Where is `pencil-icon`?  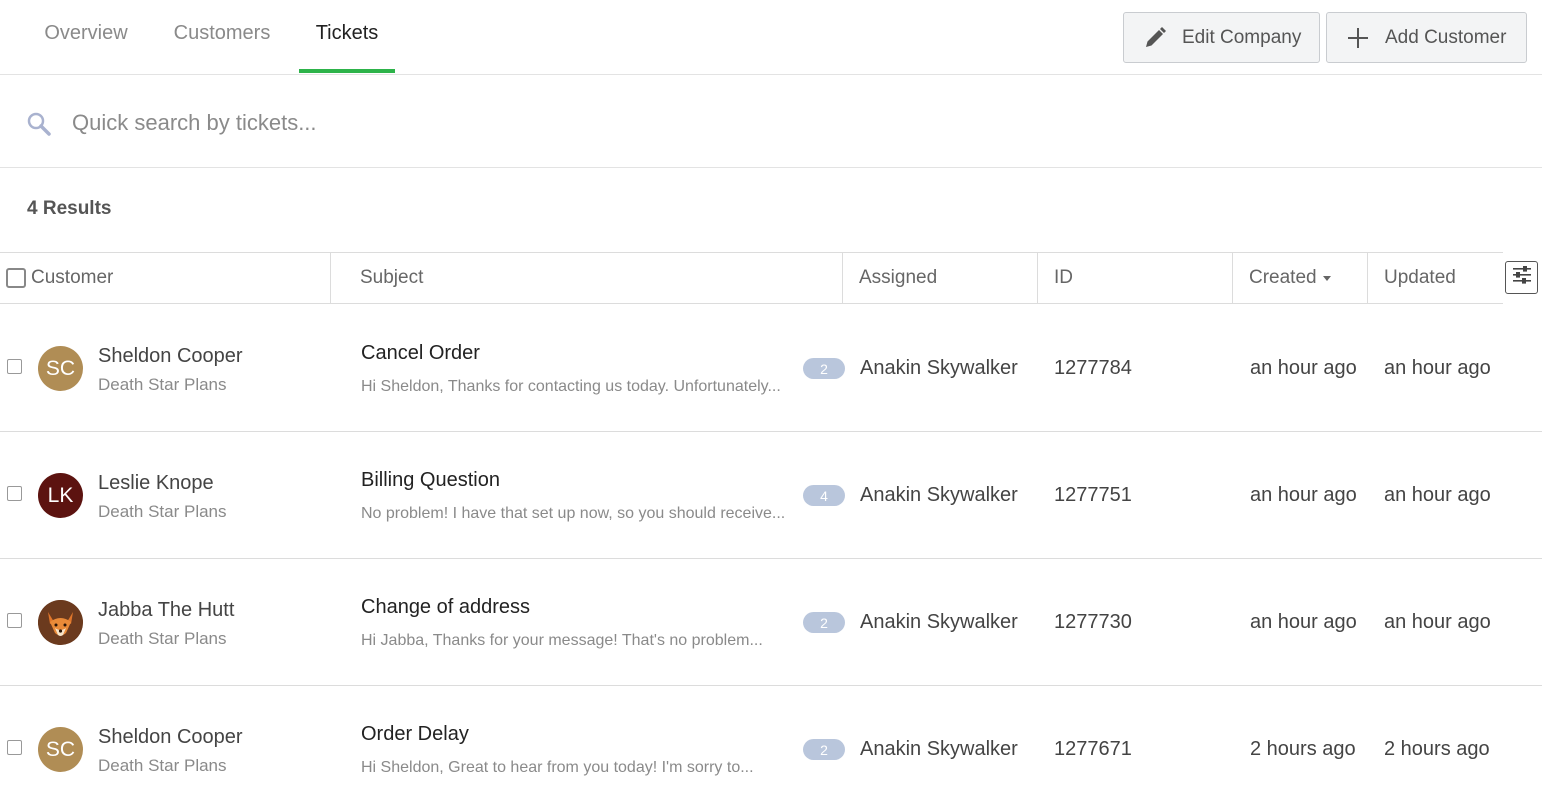 pencil-icon is located at coordinates (1155, 38).